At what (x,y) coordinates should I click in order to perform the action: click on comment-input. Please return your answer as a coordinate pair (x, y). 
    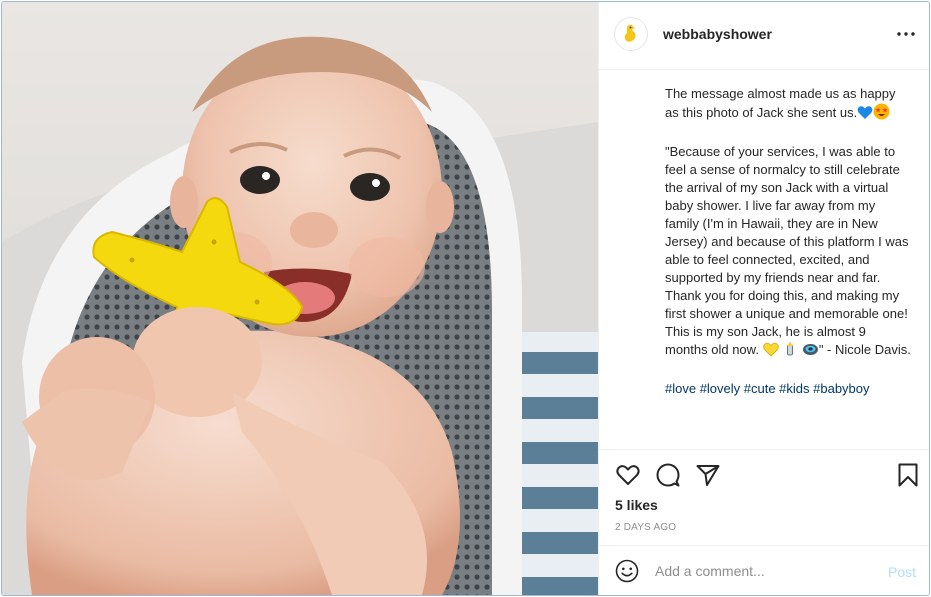
    Looking at the image, I should click on (766, 571).